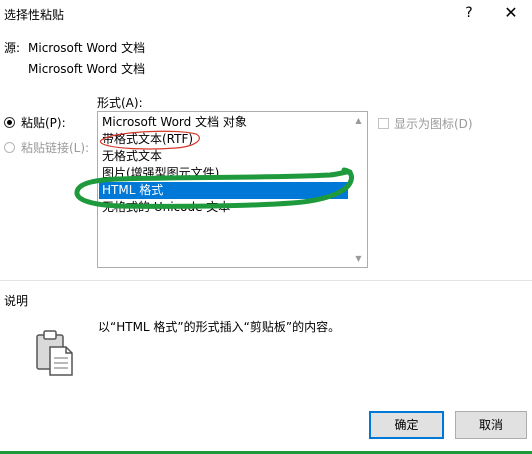 Image resolution: width=532 pixels, height=454 pixels. What do you see at coordinates (43, 122) in the screenshot?
I see `paste-radio-label: 粘贴(P):` at bounding box center [43, 122].